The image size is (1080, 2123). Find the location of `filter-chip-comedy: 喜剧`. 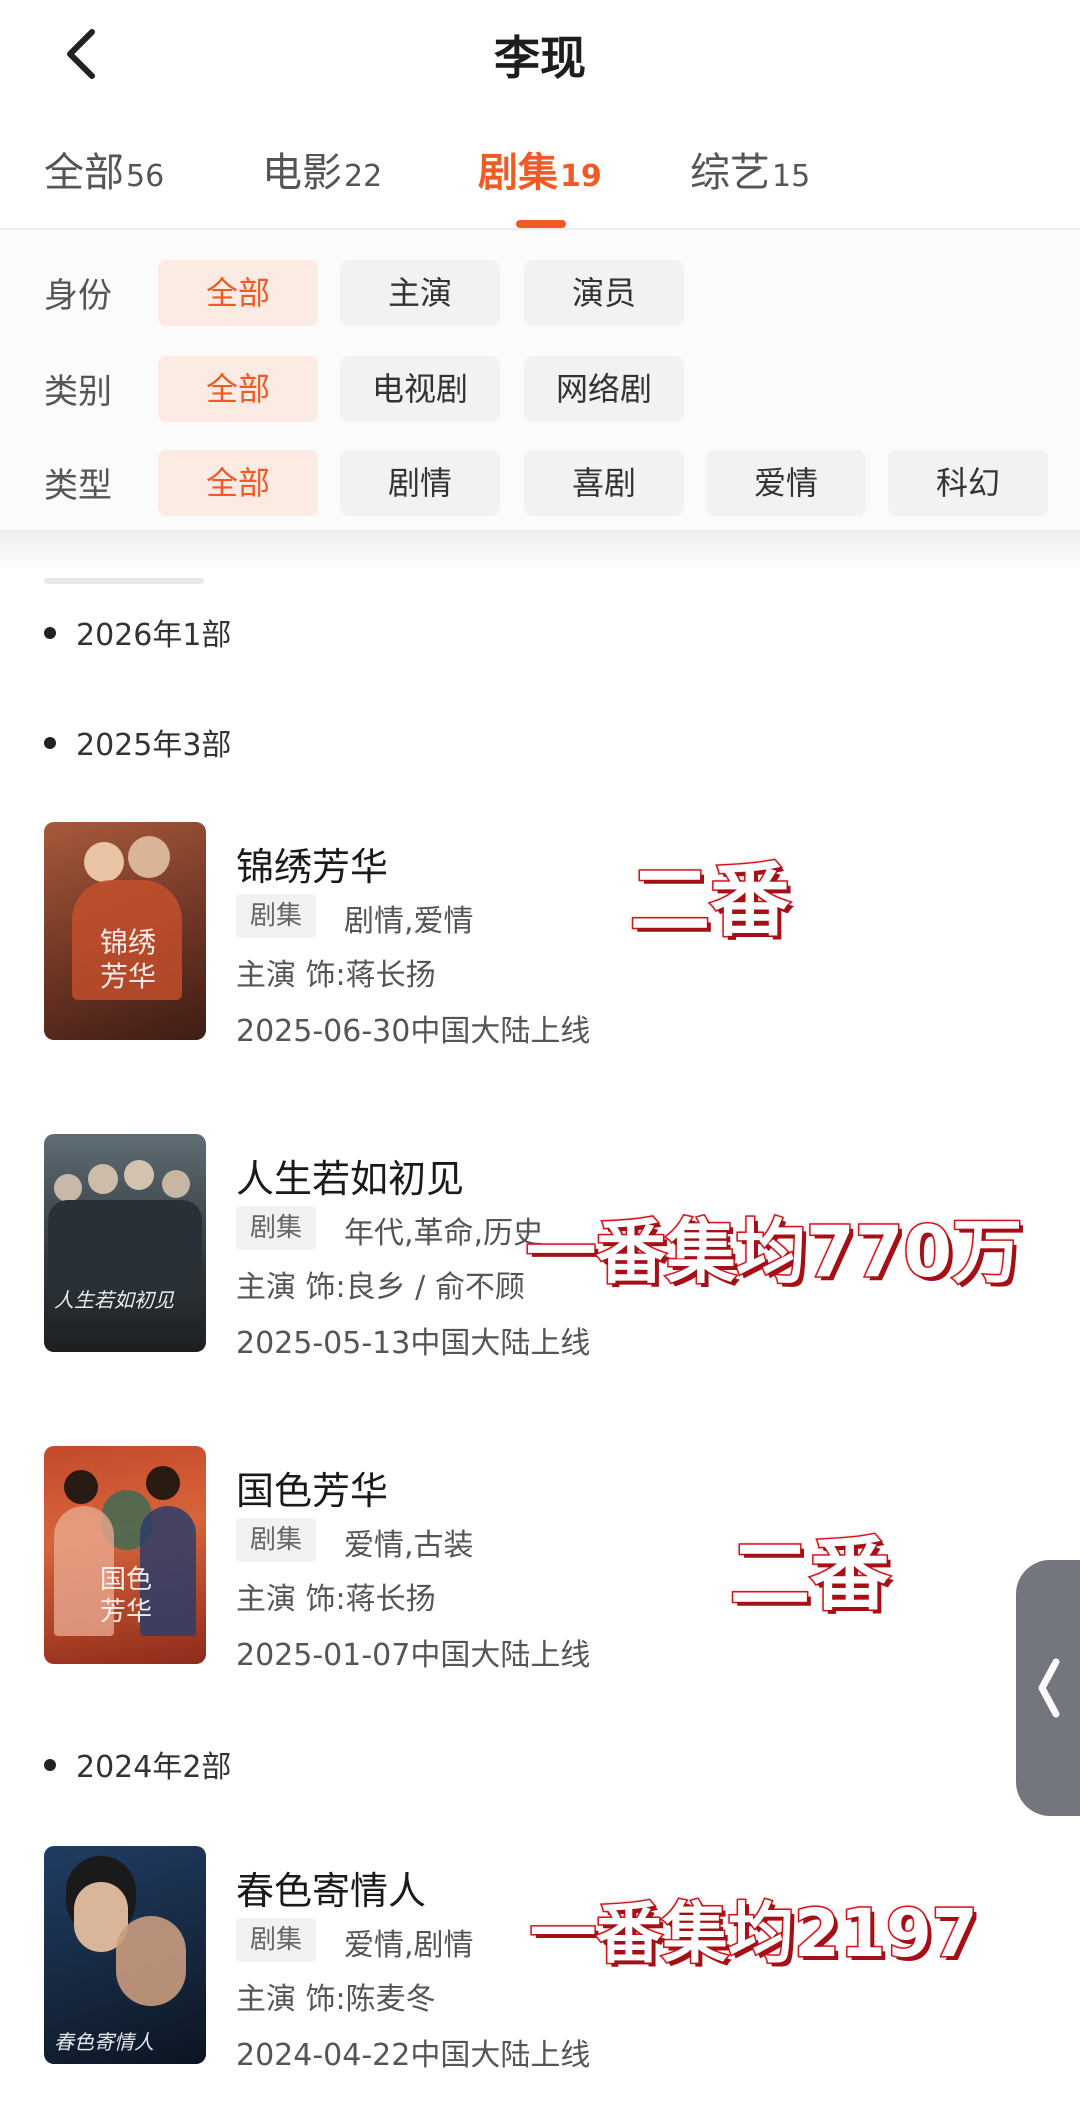

filter-chip-comedy: 喜剧 is located at coordinates (604, 483).